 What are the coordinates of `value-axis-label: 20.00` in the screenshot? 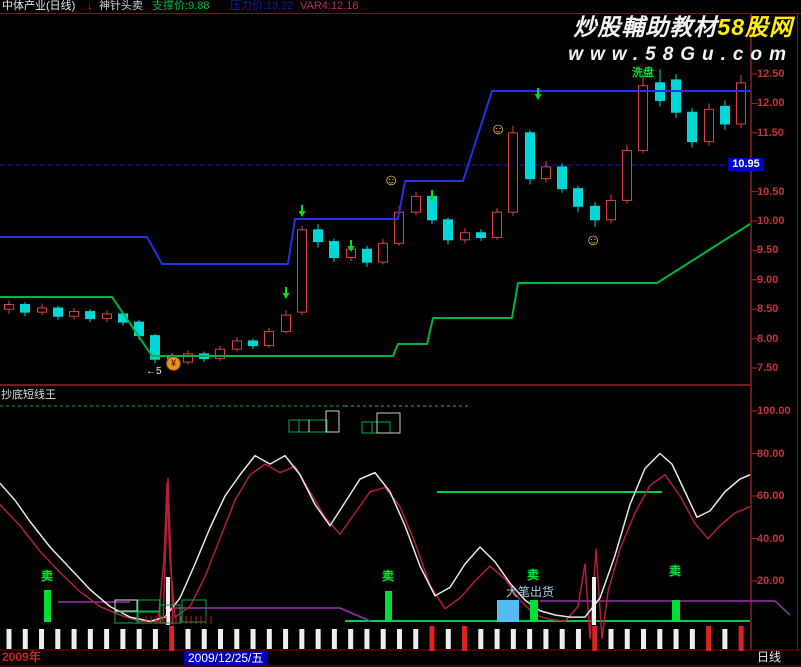 It's located at (771, 581).